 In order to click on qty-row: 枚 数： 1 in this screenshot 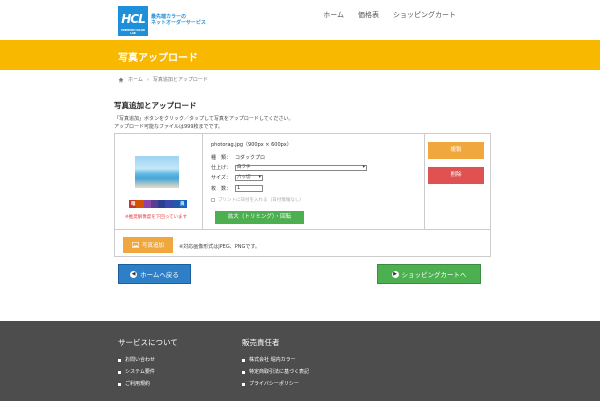, I will do `click(237, 188)`.